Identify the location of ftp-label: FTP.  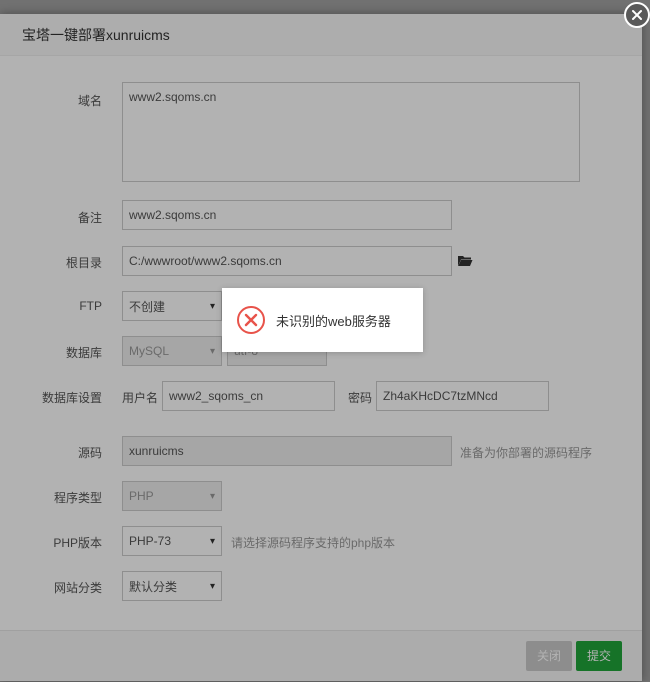
(90, 306).